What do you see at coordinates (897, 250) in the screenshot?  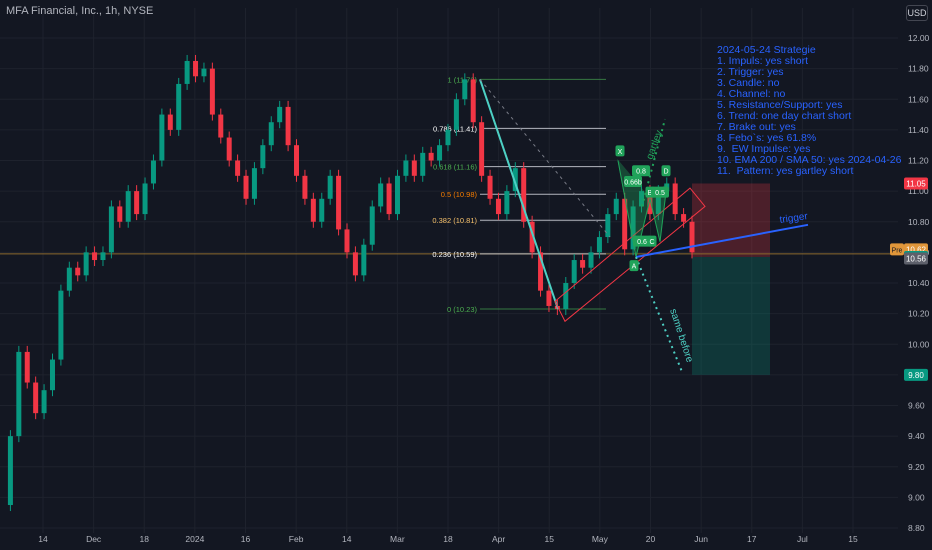 I see `pre-tag-label: Pre` at bounding box center [897, 250].